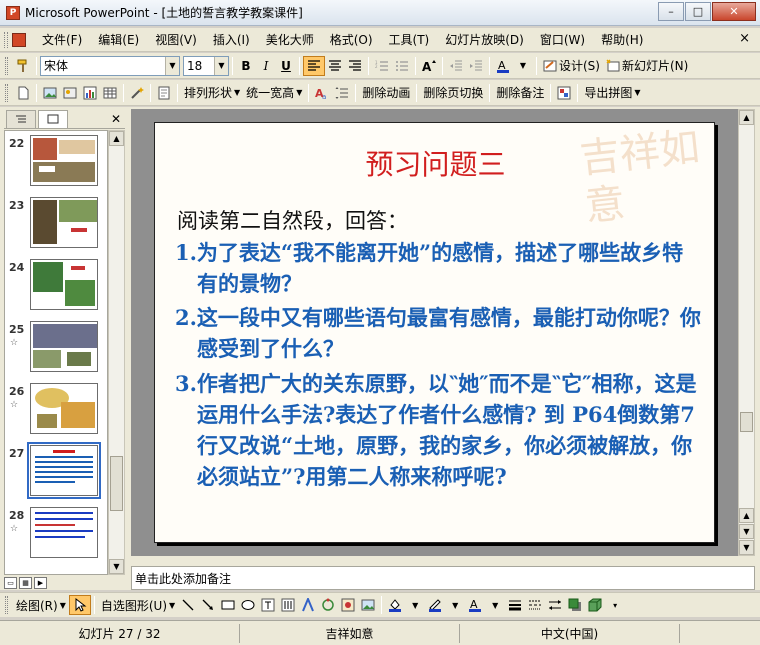  What do you see at coordinates (622, 40) in the screenshot?
I see `menu-help: 帮助(H)` at bounding box center [622, 40].